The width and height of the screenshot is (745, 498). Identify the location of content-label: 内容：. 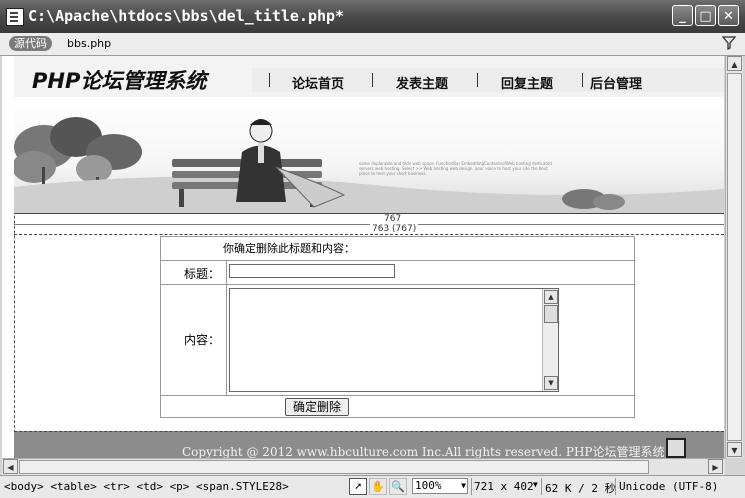
(201, 340).